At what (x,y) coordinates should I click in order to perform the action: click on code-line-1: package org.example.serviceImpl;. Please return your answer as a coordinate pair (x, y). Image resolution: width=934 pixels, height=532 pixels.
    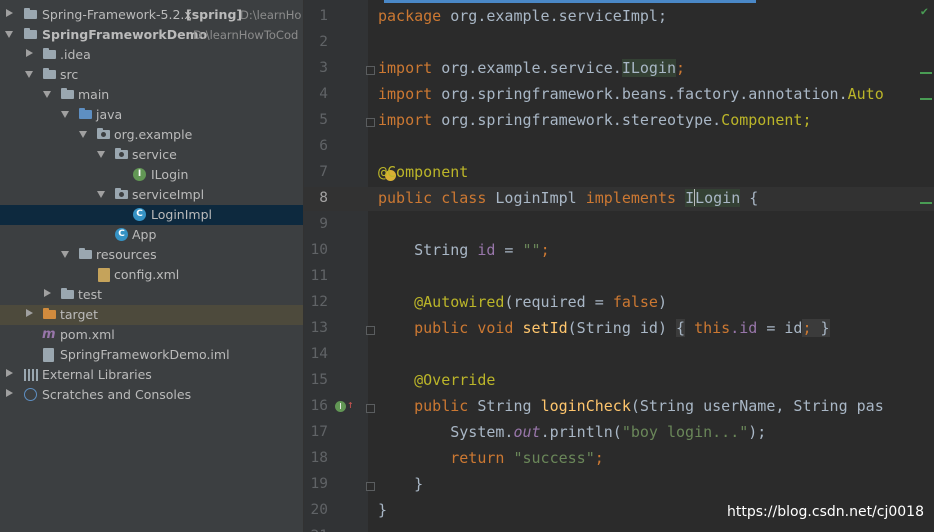
    Looking at the image, I should click on (522, 16).